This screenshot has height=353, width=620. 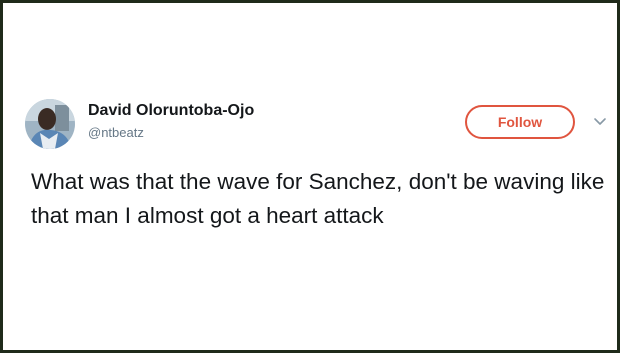 What do you see at coordinates (520, 122) in the screenshot?
I see `follow-button: Follow` at bounding box center [520, 122].